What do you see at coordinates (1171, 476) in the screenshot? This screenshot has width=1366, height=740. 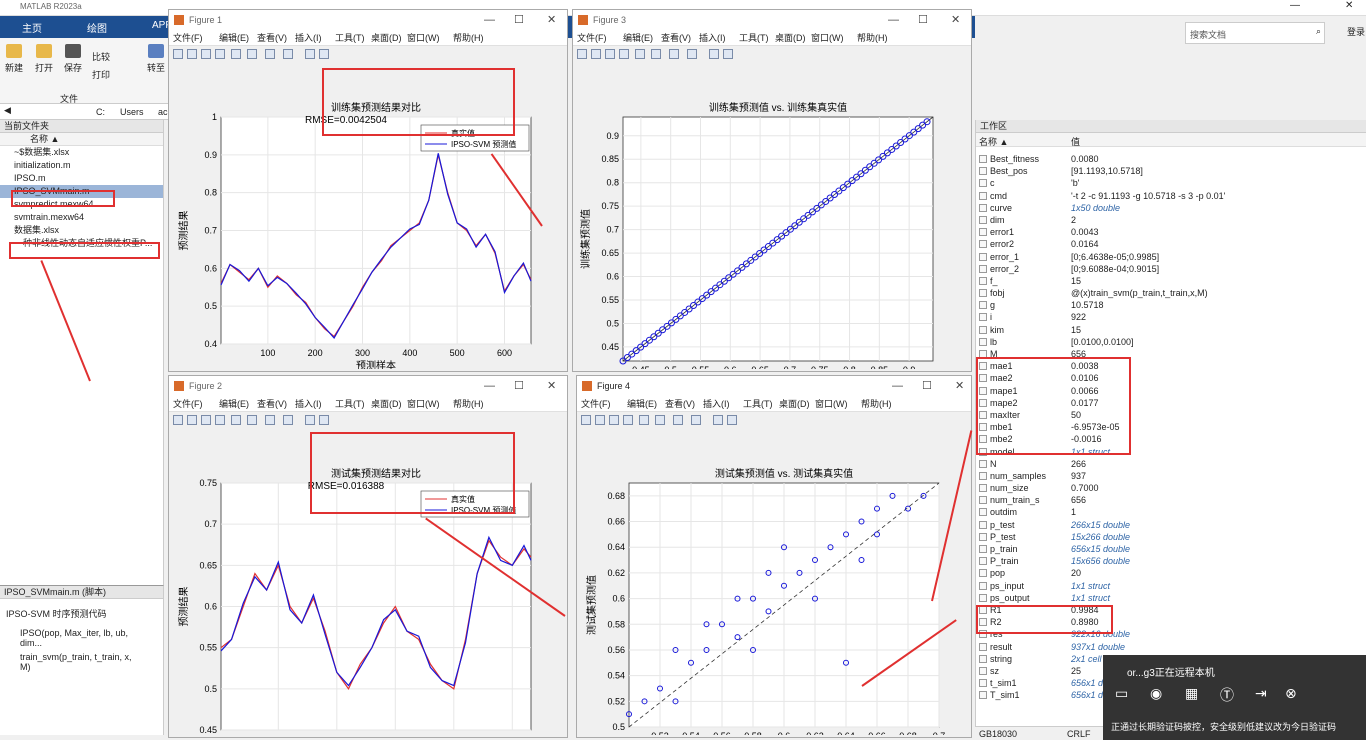 I see `workspace-row: num_samples 937` at bounding box center [1171, 476].